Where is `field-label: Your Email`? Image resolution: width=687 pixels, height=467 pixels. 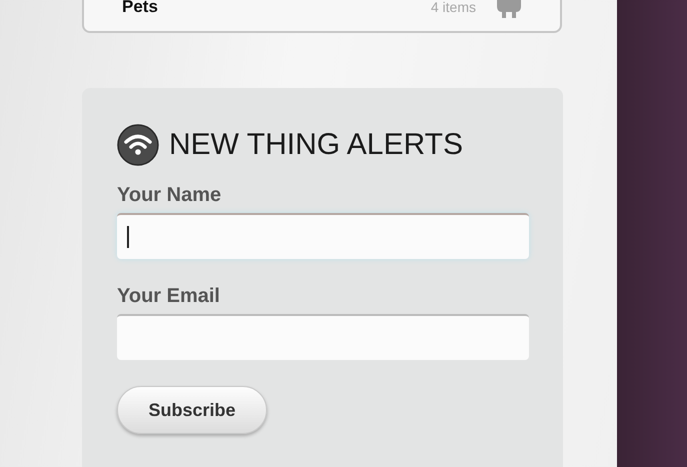 field-label: Your Email is located at coordinates (169, 296).